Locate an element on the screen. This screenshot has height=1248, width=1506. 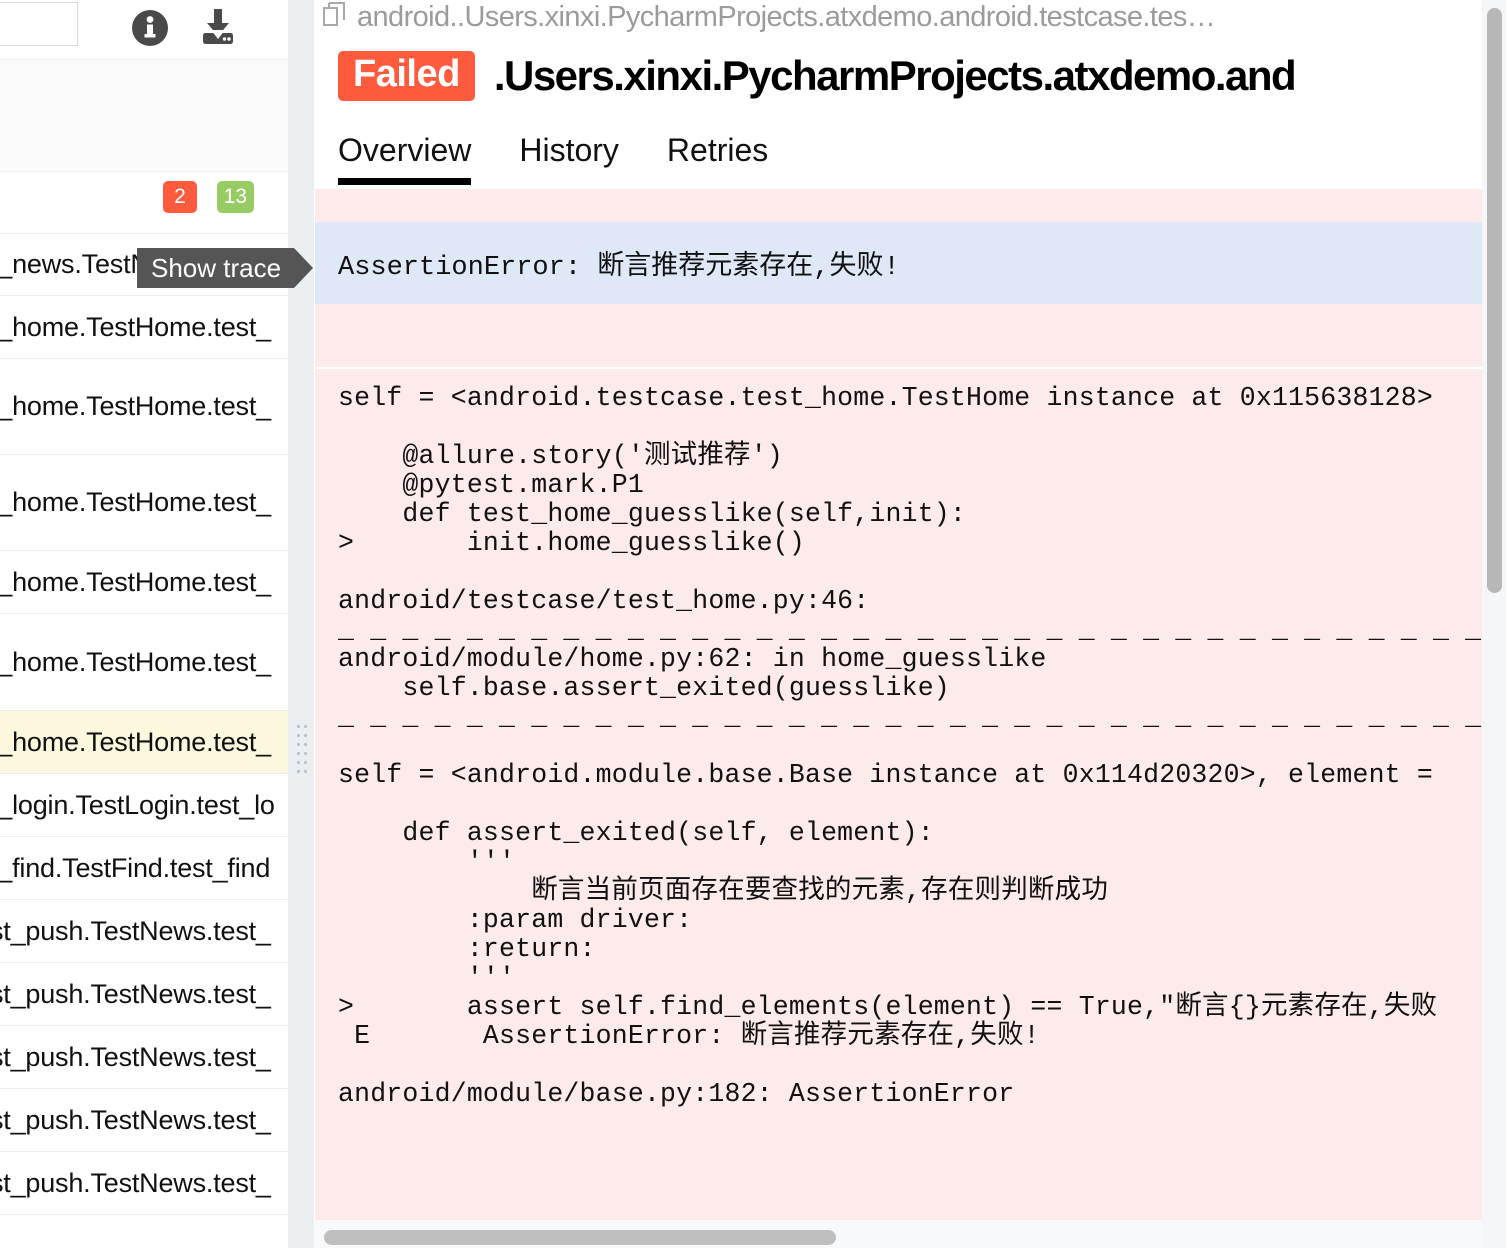
tab-overview: Overview is located at coordinates (405, 151).